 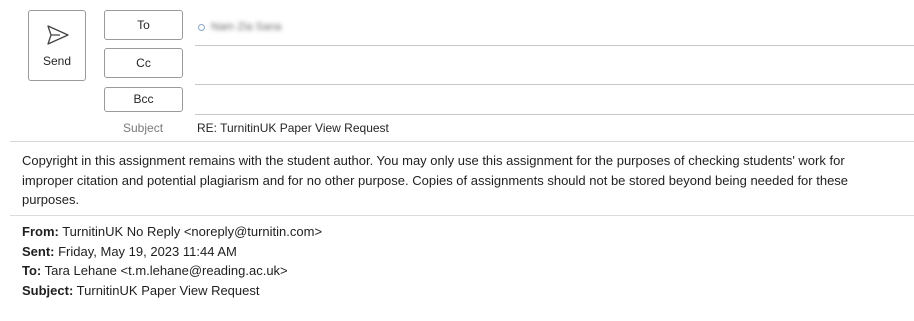 What do you see at coordinates (57, 45) in the screenshot?
I see `send-button: Send` at bounding box center [57, 45].